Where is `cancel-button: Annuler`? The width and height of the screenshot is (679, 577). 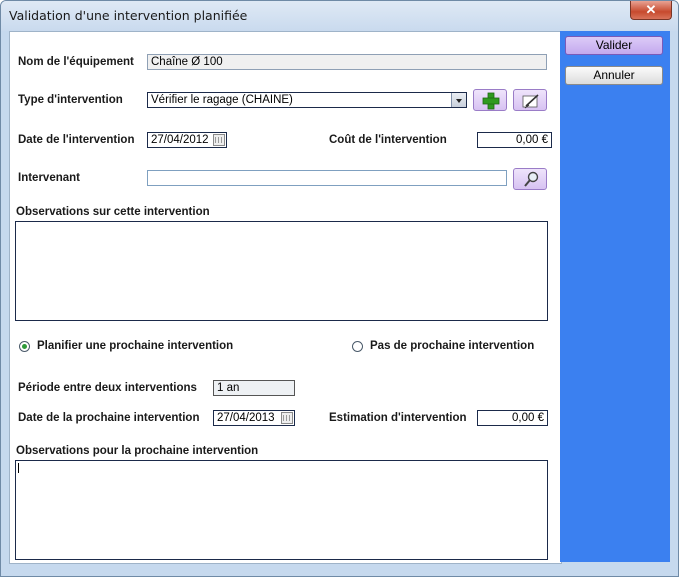
cancel-button: Annuler is located at coordinates (614, 75).